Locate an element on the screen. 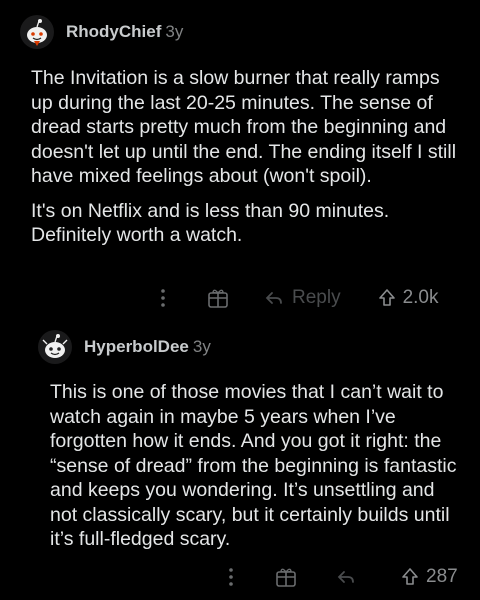 This screenshot has height=600, width=480. comment-header: RhodyChief 3y is located at coordinates (101, 32).